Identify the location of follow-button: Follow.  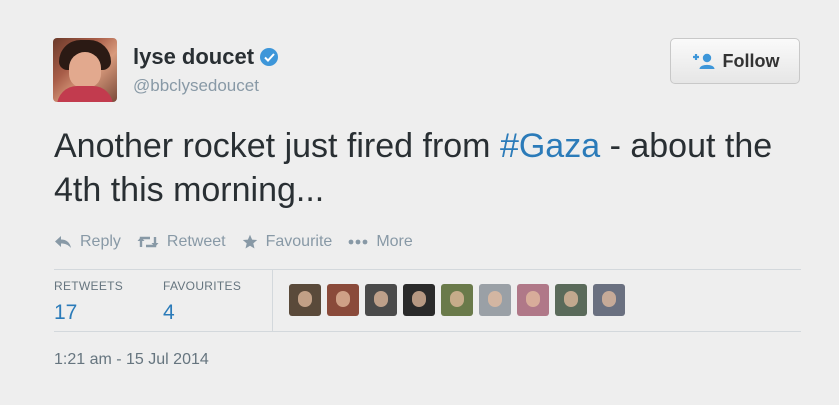
(735, 61).